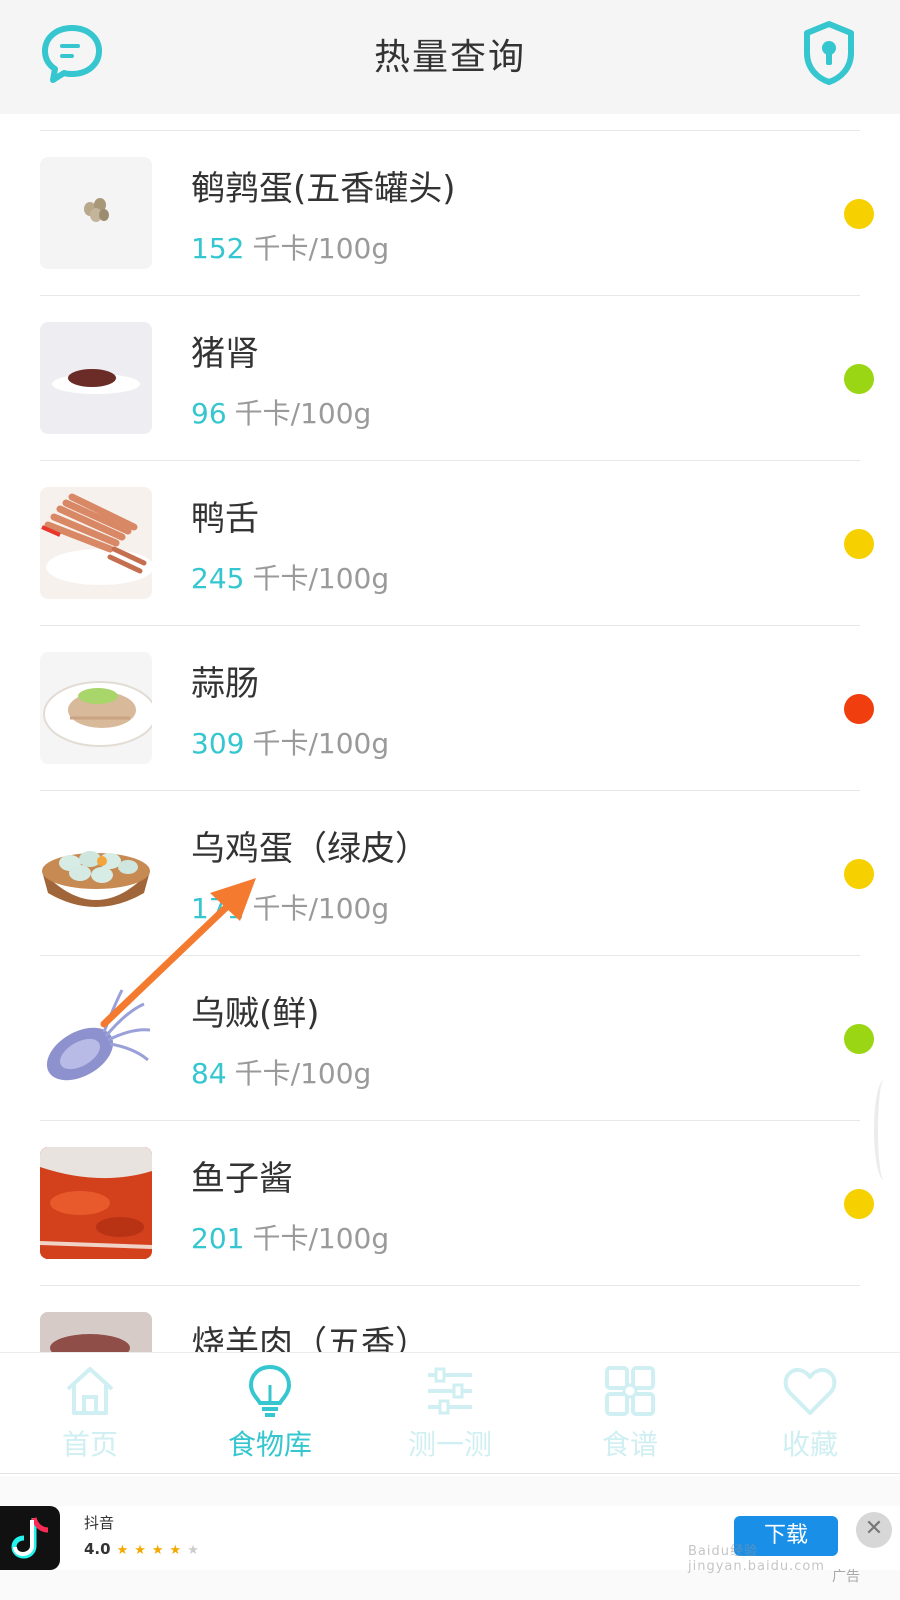 This screenshot has height=1600, width=900. I want to click on tab-label: 首页, so click(89, 1444).